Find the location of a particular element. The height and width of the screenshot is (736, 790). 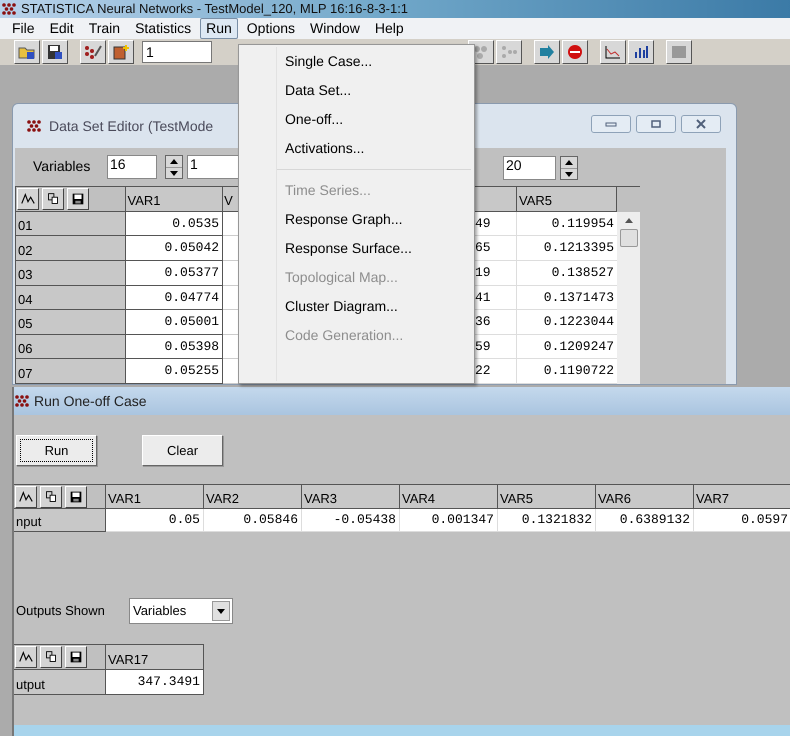

push-button: Run is located at coordinates (56, 450).